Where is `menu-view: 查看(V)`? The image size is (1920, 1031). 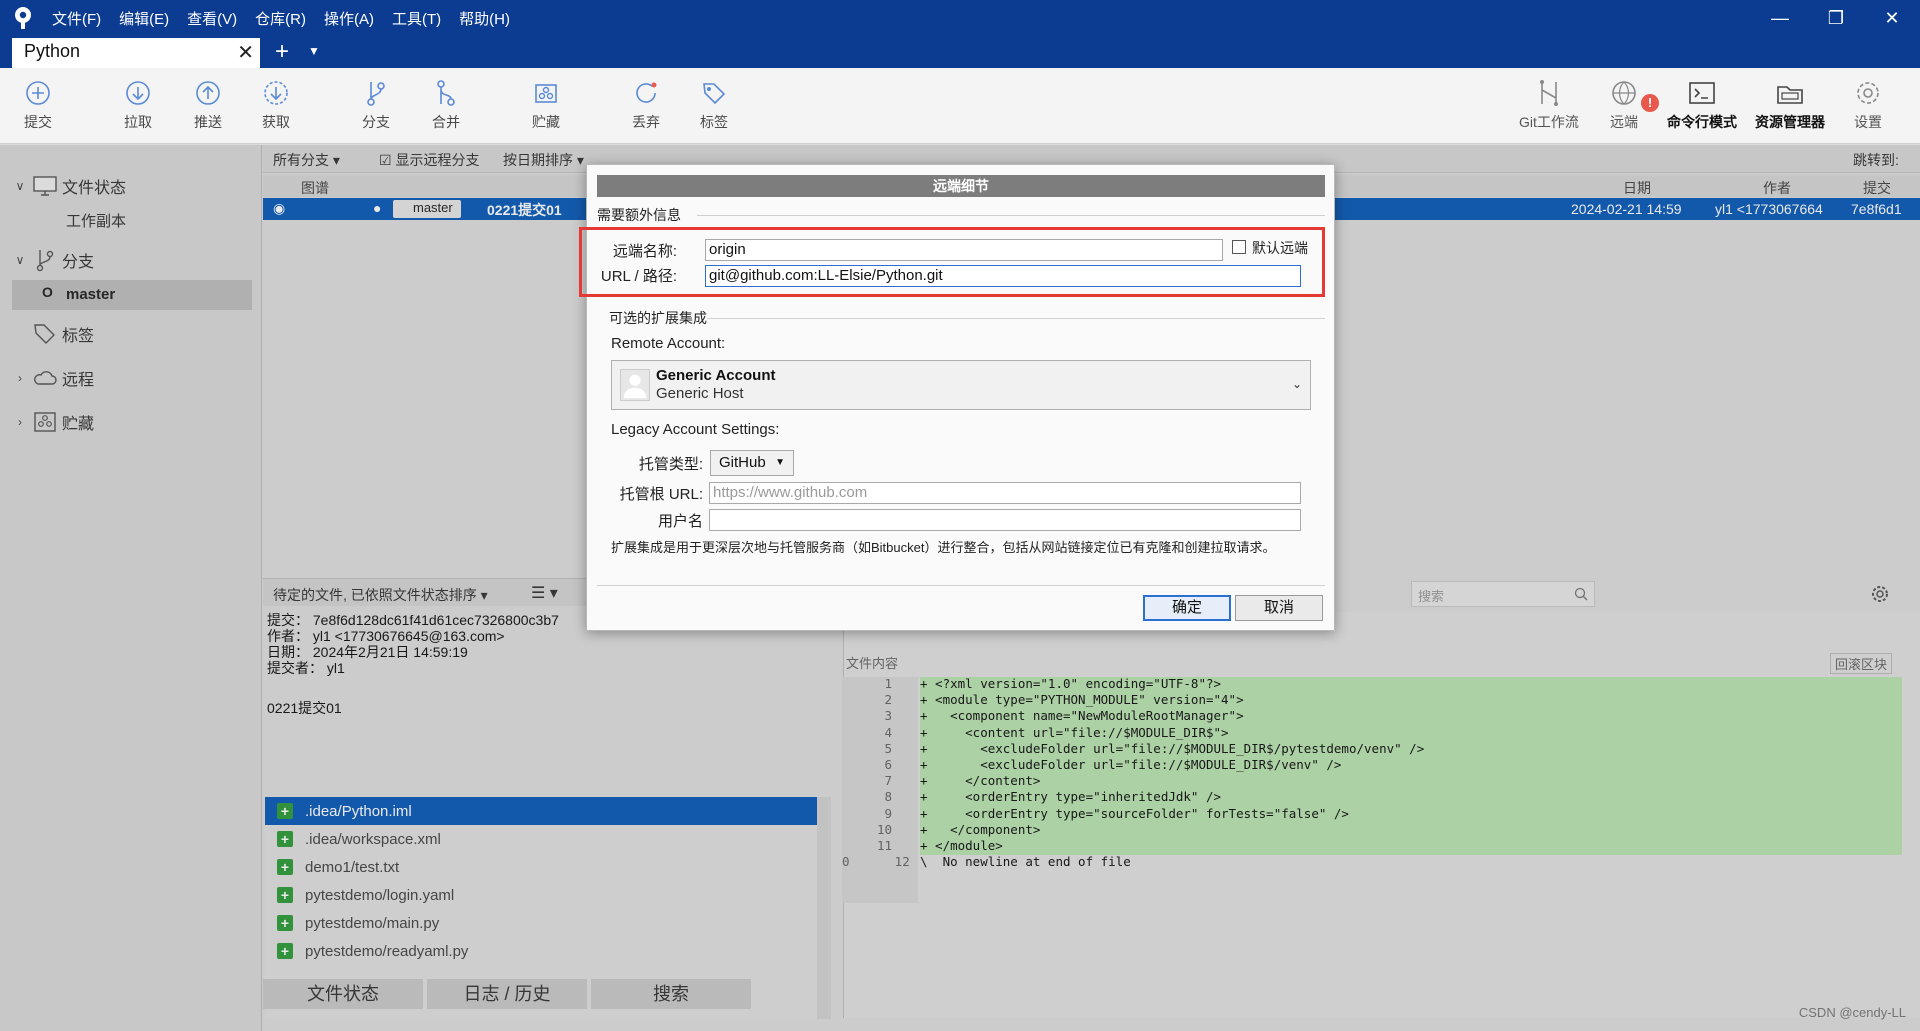 menu-view: 查看(V) is located at coordinates (212, 18).